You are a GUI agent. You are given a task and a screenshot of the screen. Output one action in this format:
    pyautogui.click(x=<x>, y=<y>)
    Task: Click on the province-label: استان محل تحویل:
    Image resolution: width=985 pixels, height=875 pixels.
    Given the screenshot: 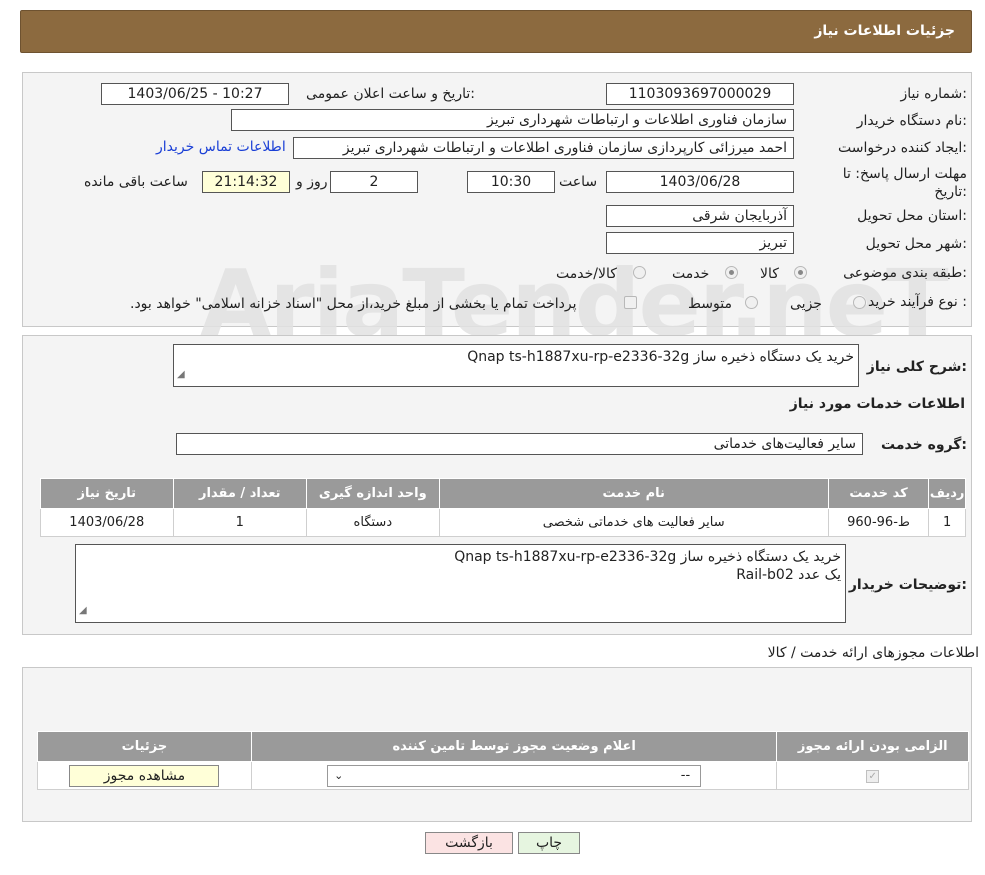 What is the action you would take?
    pyautogui.click(x=912, y=216)
    